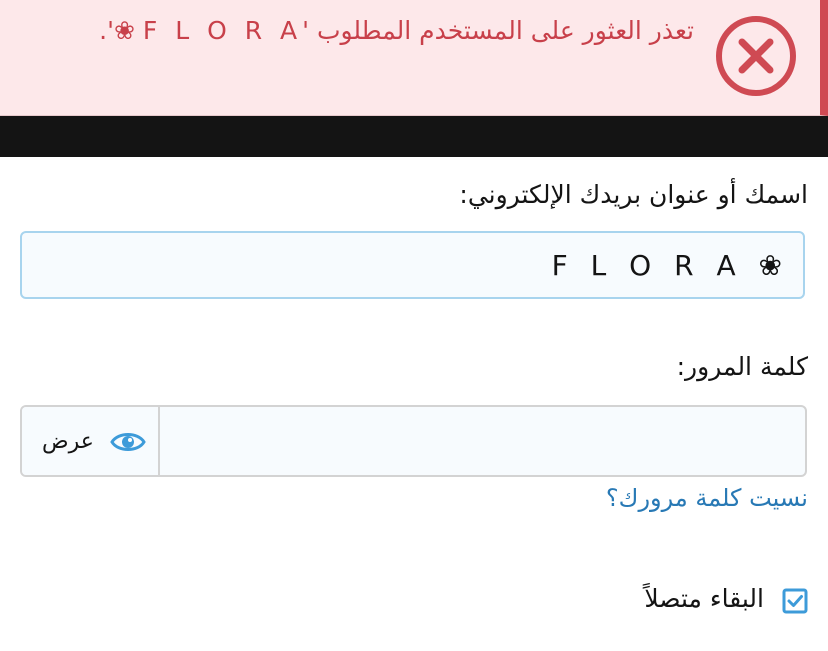  I want to click on show-password-button: عرض, so click(91, 441).